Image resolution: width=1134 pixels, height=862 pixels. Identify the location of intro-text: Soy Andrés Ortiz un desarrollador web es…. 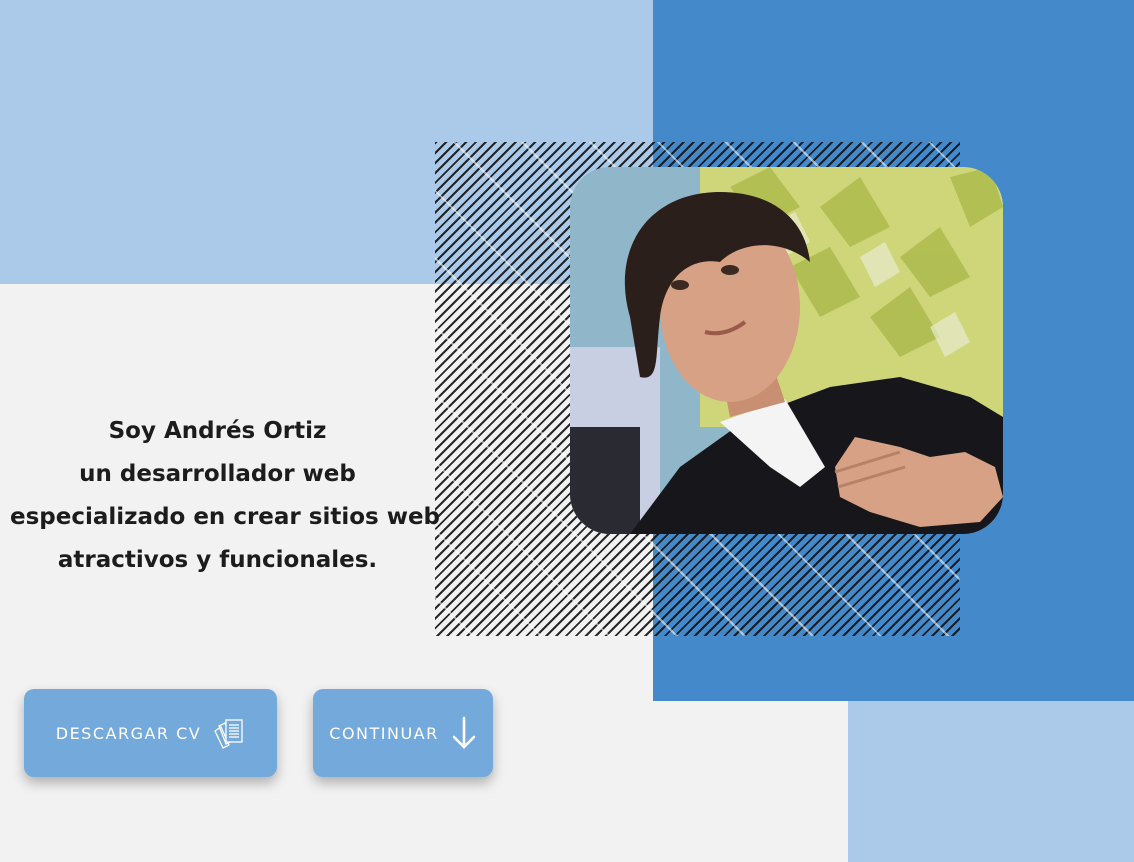
(225, 496).